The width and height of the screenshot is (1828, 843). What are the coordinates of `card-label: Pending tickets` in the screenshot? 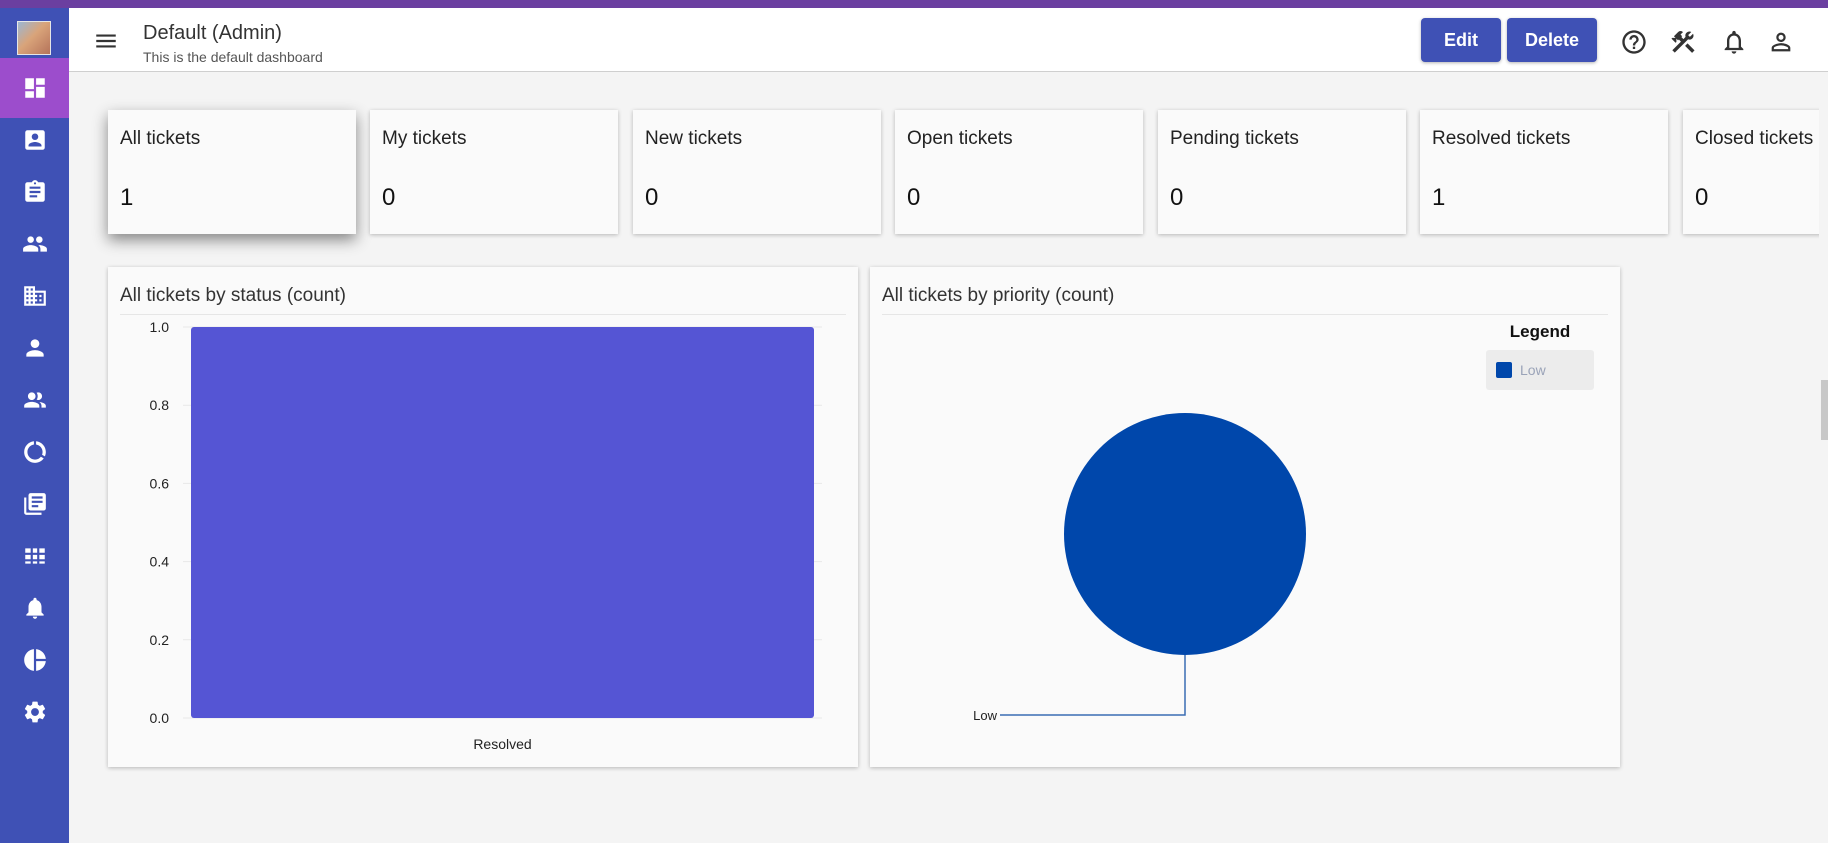 It's located at (1234, 138).